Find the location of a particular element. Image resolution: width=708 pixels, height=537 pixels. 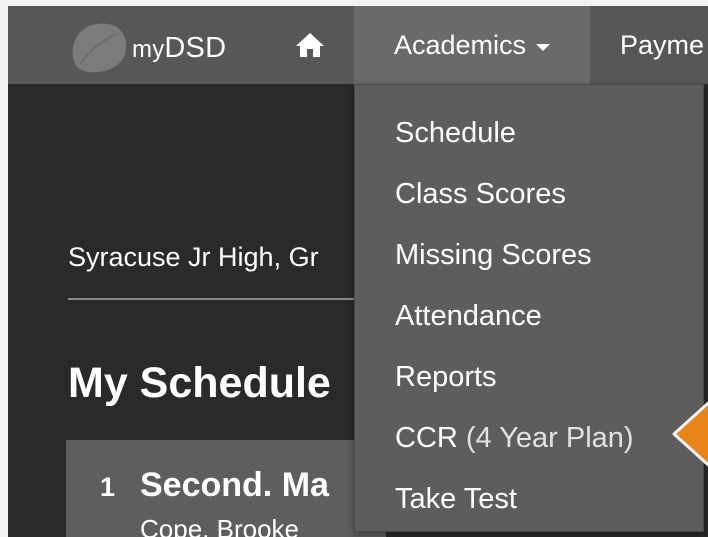

brand-name: myDSD is located at coordinates (179, 48).